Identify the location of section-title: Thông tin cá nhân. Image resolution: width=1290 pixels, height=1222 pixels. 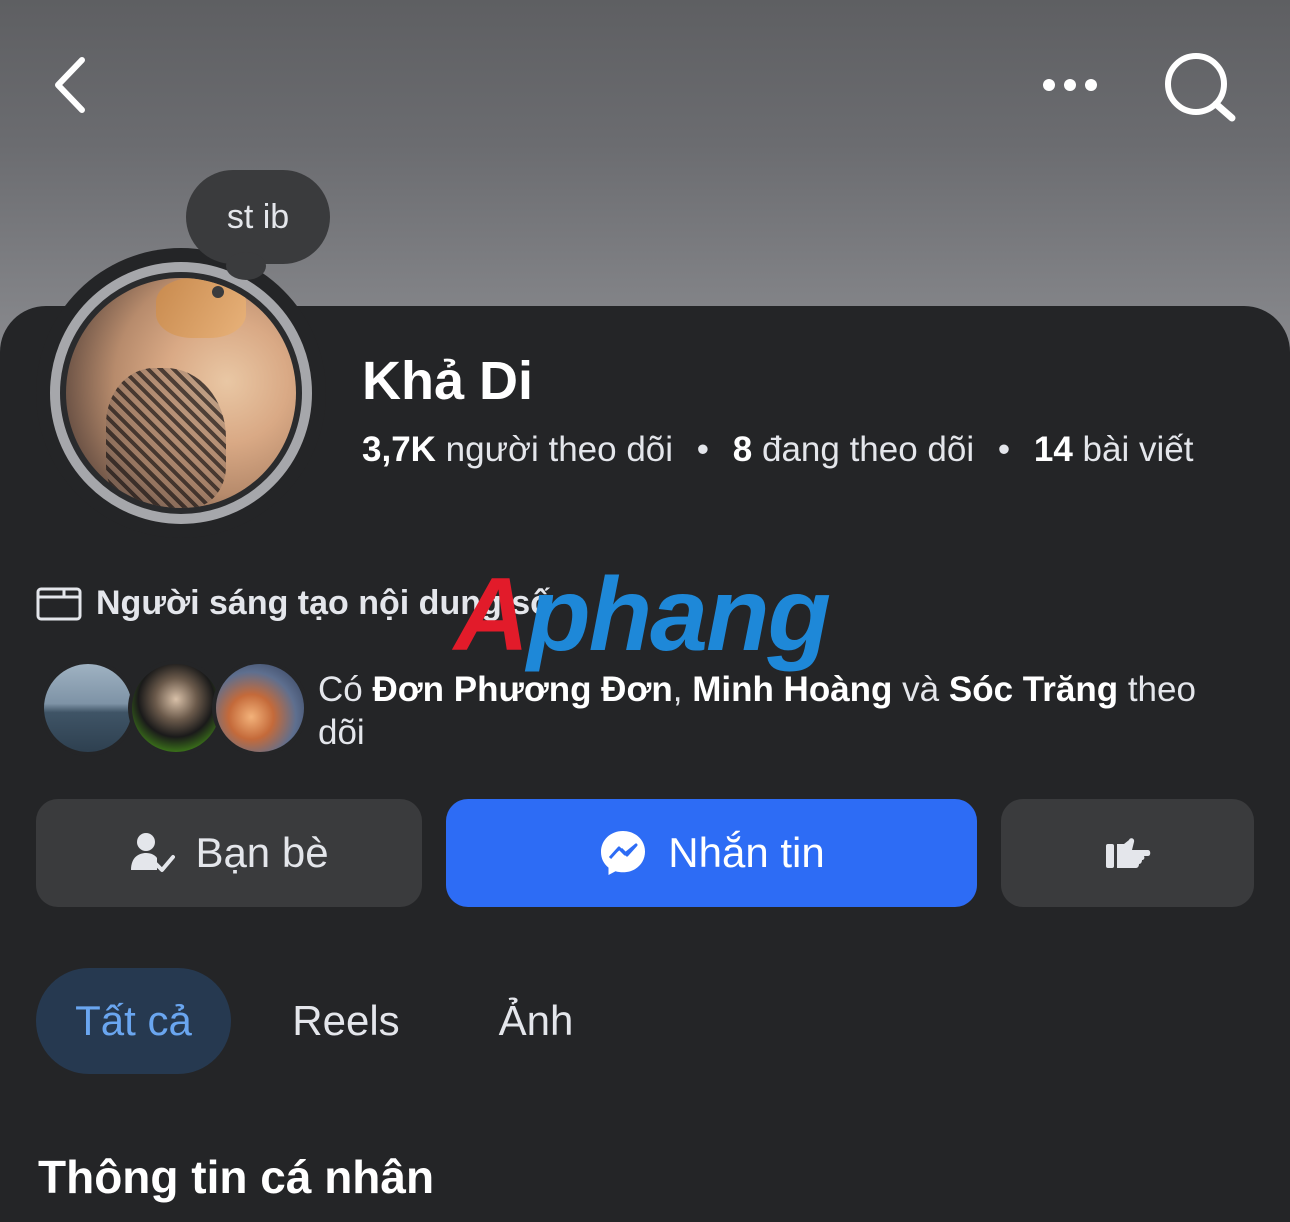
(236, 1177).